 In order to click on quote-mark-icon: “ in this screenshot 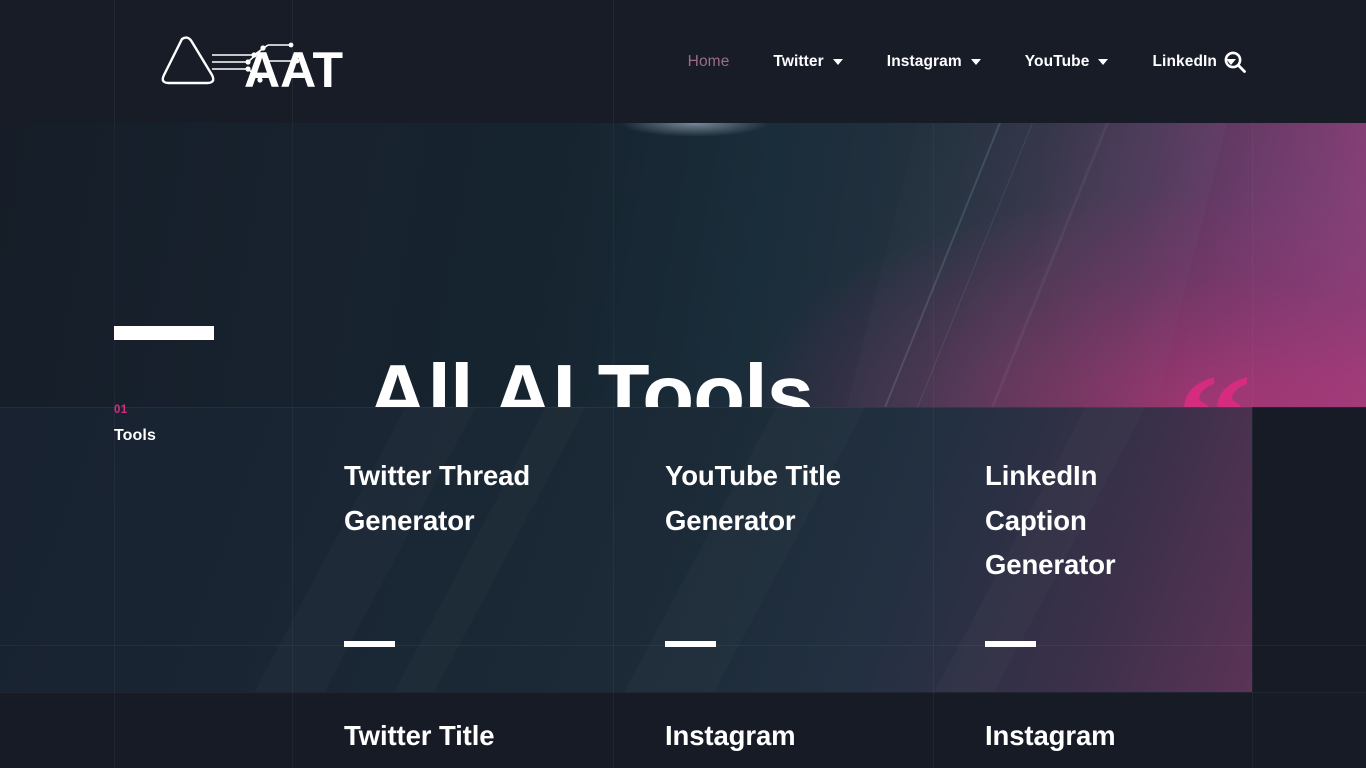, I will do `click(1214, 379)`.